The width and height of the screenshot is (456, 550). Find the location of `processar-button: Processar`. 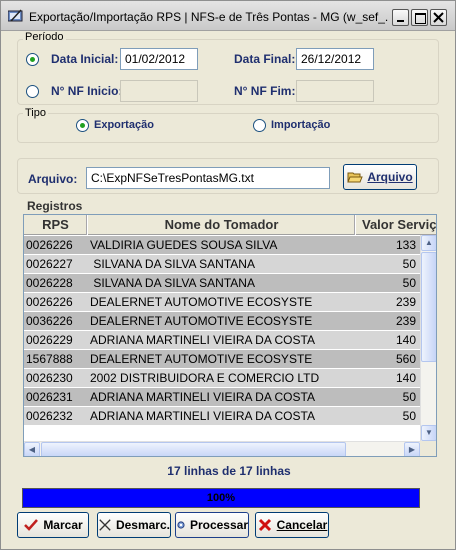

processar-button: Processar is located at coordinates (212, 525).